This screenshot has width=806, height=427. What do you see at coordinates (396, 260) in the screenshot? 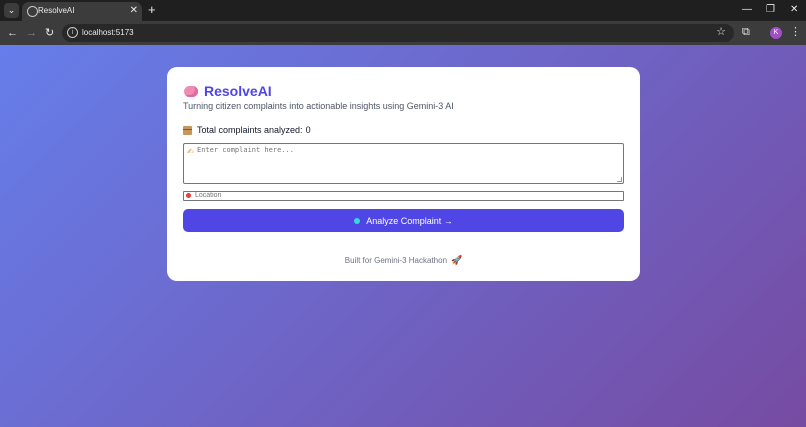
I see `footer-text: Built for Gemini-3 Hackathon` at bounding box center [396, 260].